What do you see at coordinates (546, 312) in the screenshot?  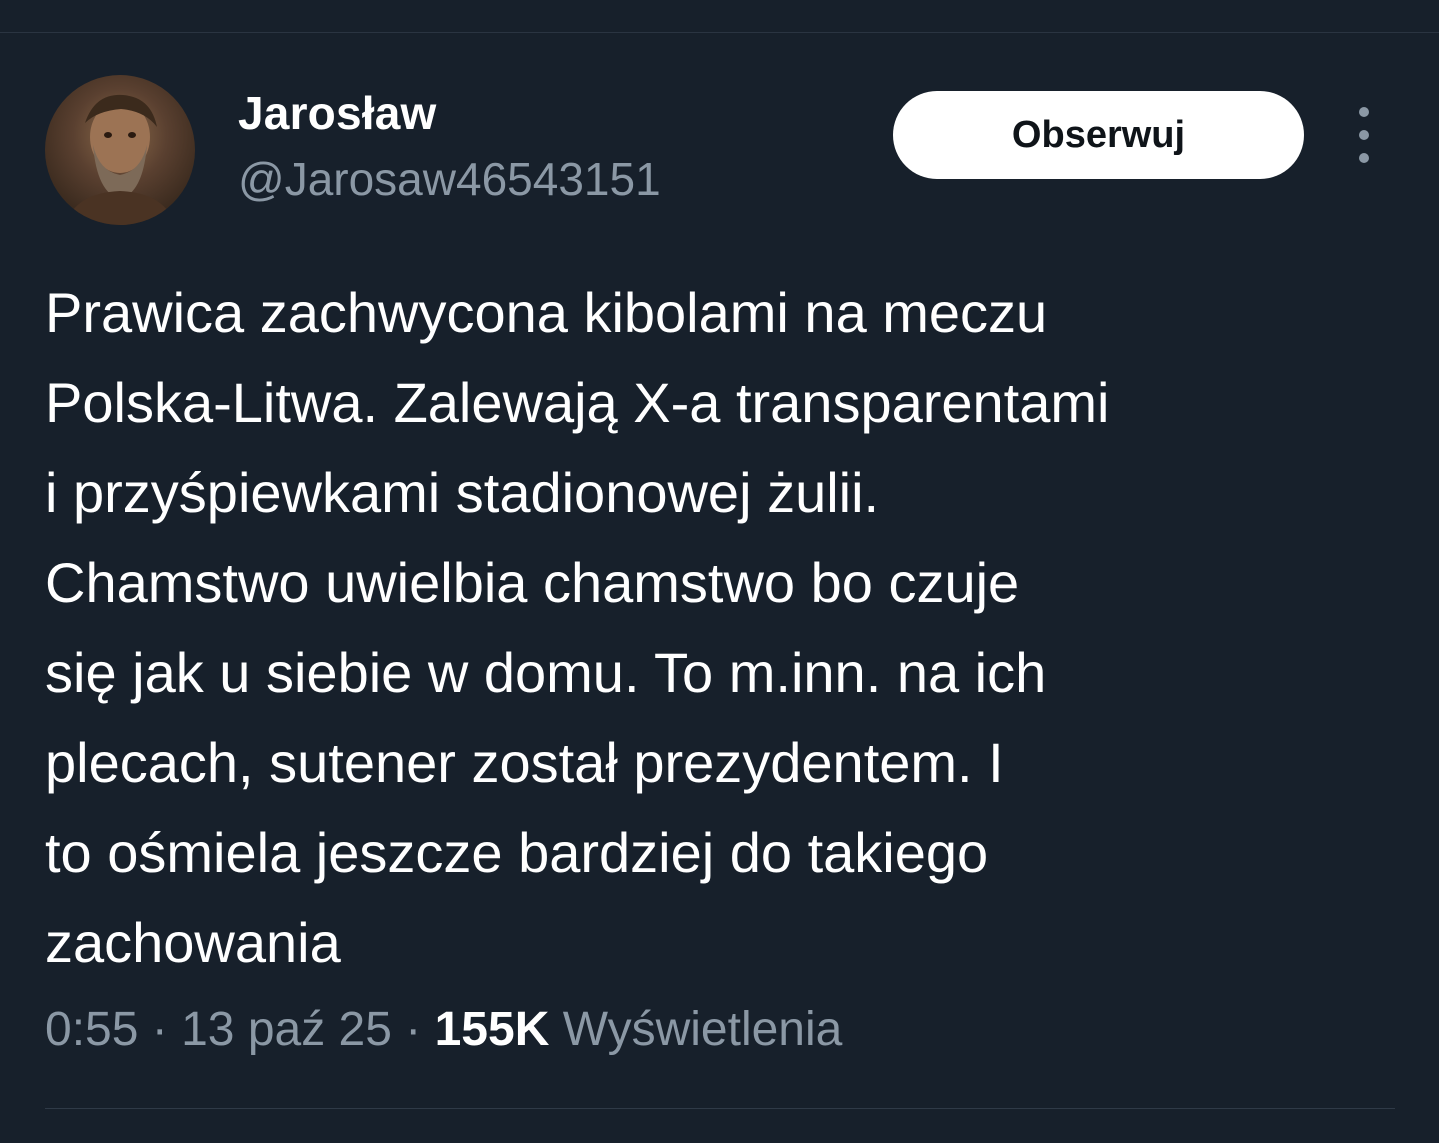 I see `tweet-text-line: Prawica zachwycona kibolami na meczu` at bounding box center [546, 312].